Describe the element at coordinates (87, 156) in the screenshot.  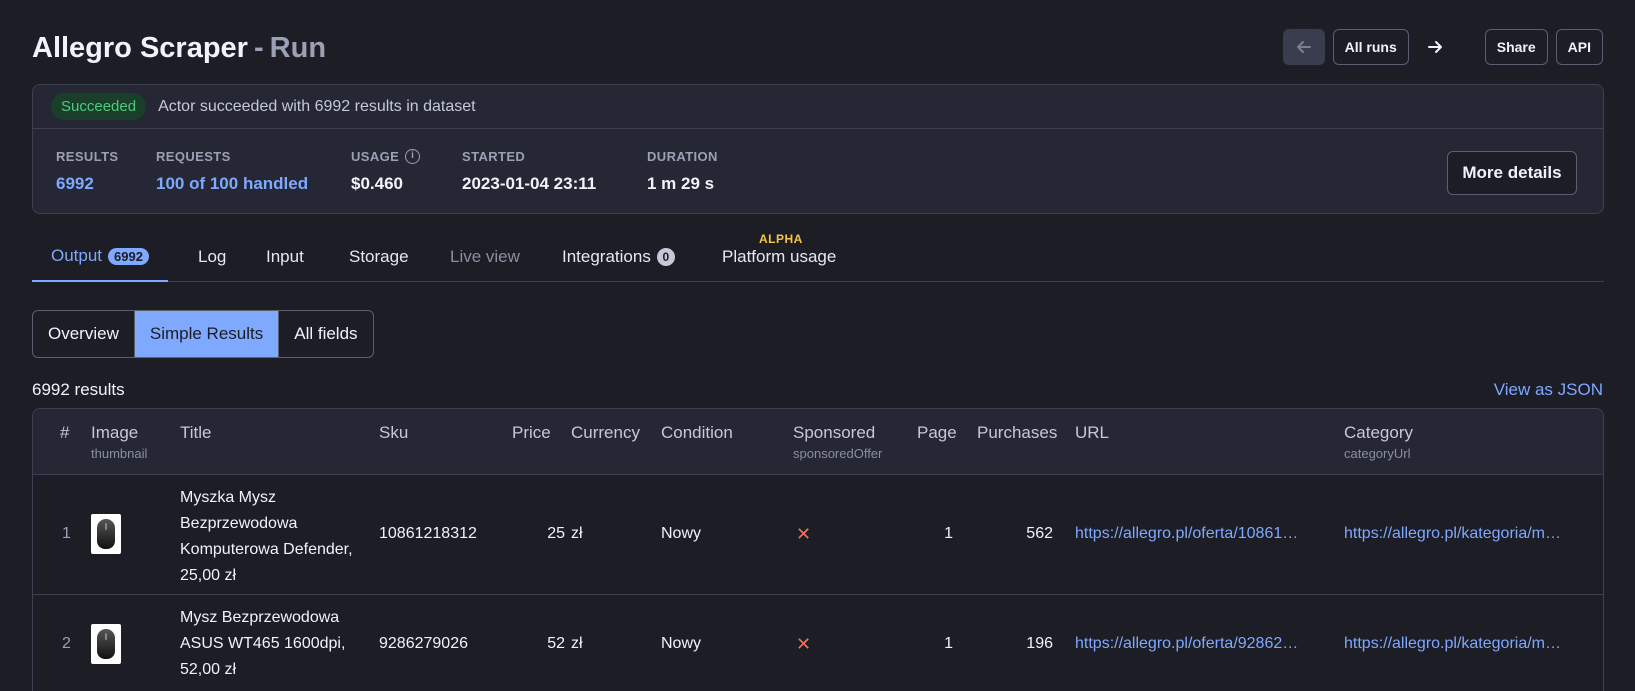
I see `stat-label: RESULTS` at that location.